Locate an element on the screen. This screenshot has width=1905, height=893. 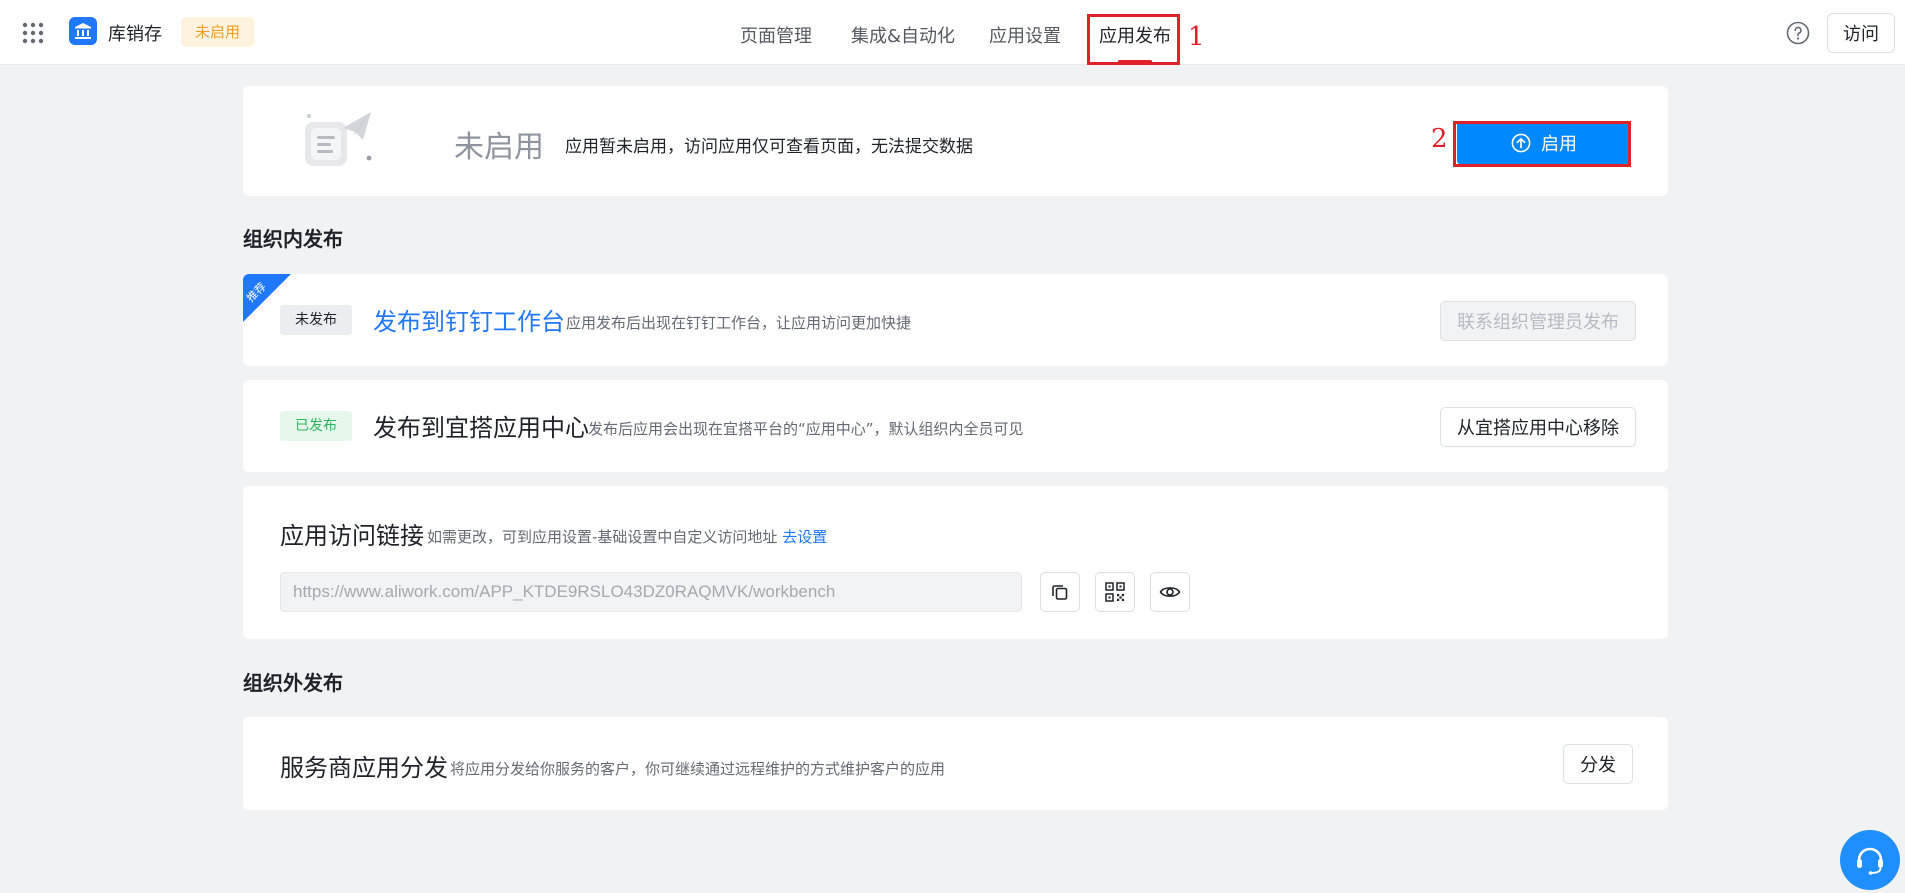
copy-icon is located at coordinates (1060, 592).